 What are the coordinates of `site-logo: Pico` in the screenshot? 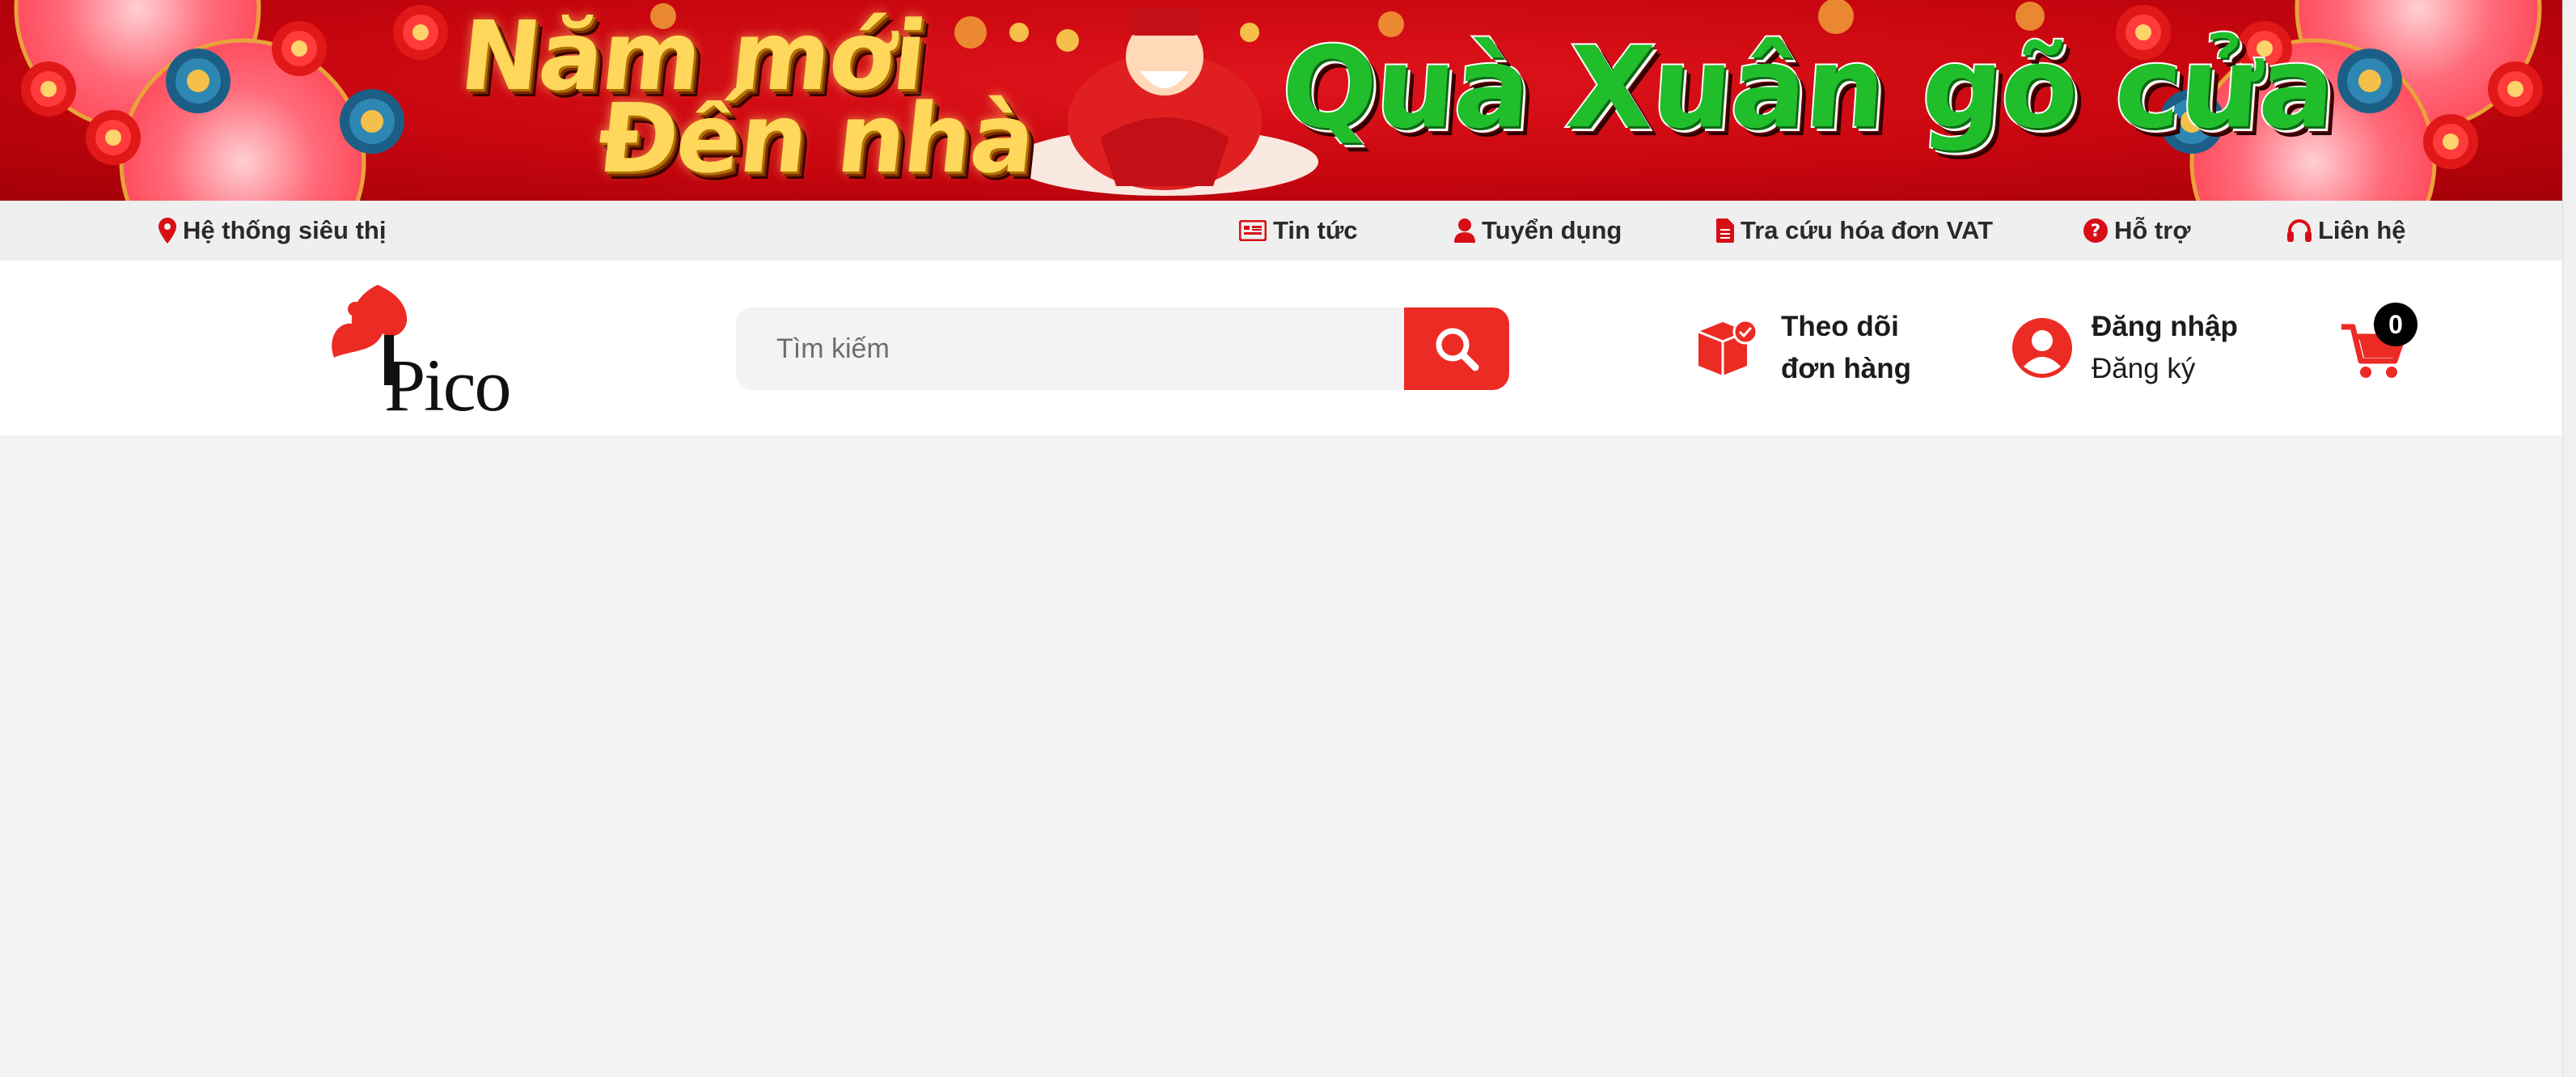 It's located at (421, 353).